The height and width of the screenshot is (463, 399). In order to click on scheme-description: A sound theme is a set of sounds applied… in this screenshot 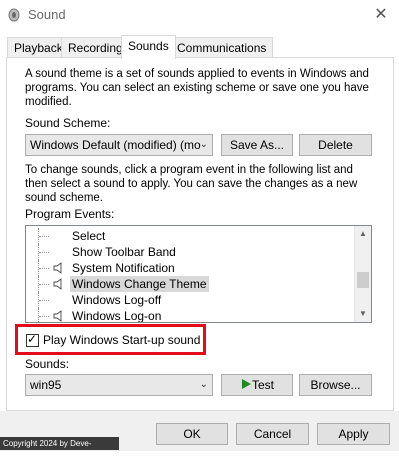, I will do `click(197, 88)`.